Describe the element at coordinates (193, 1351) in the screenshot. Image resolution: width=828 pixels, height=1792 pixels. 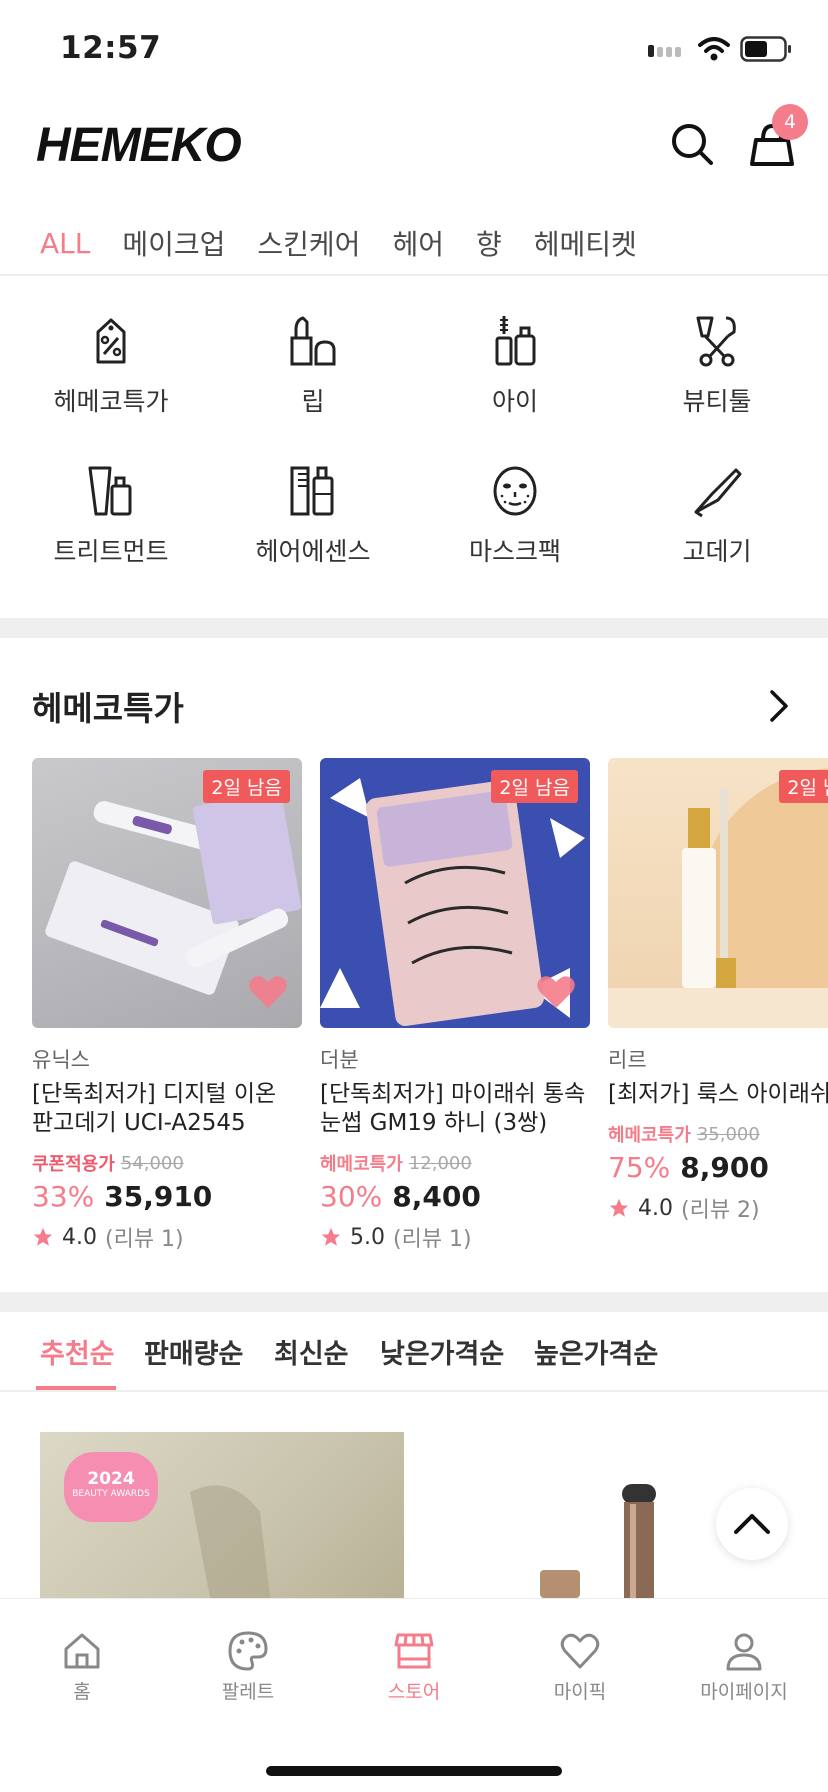
I see `sort-tab-bestselling: 판매량순` at that location.